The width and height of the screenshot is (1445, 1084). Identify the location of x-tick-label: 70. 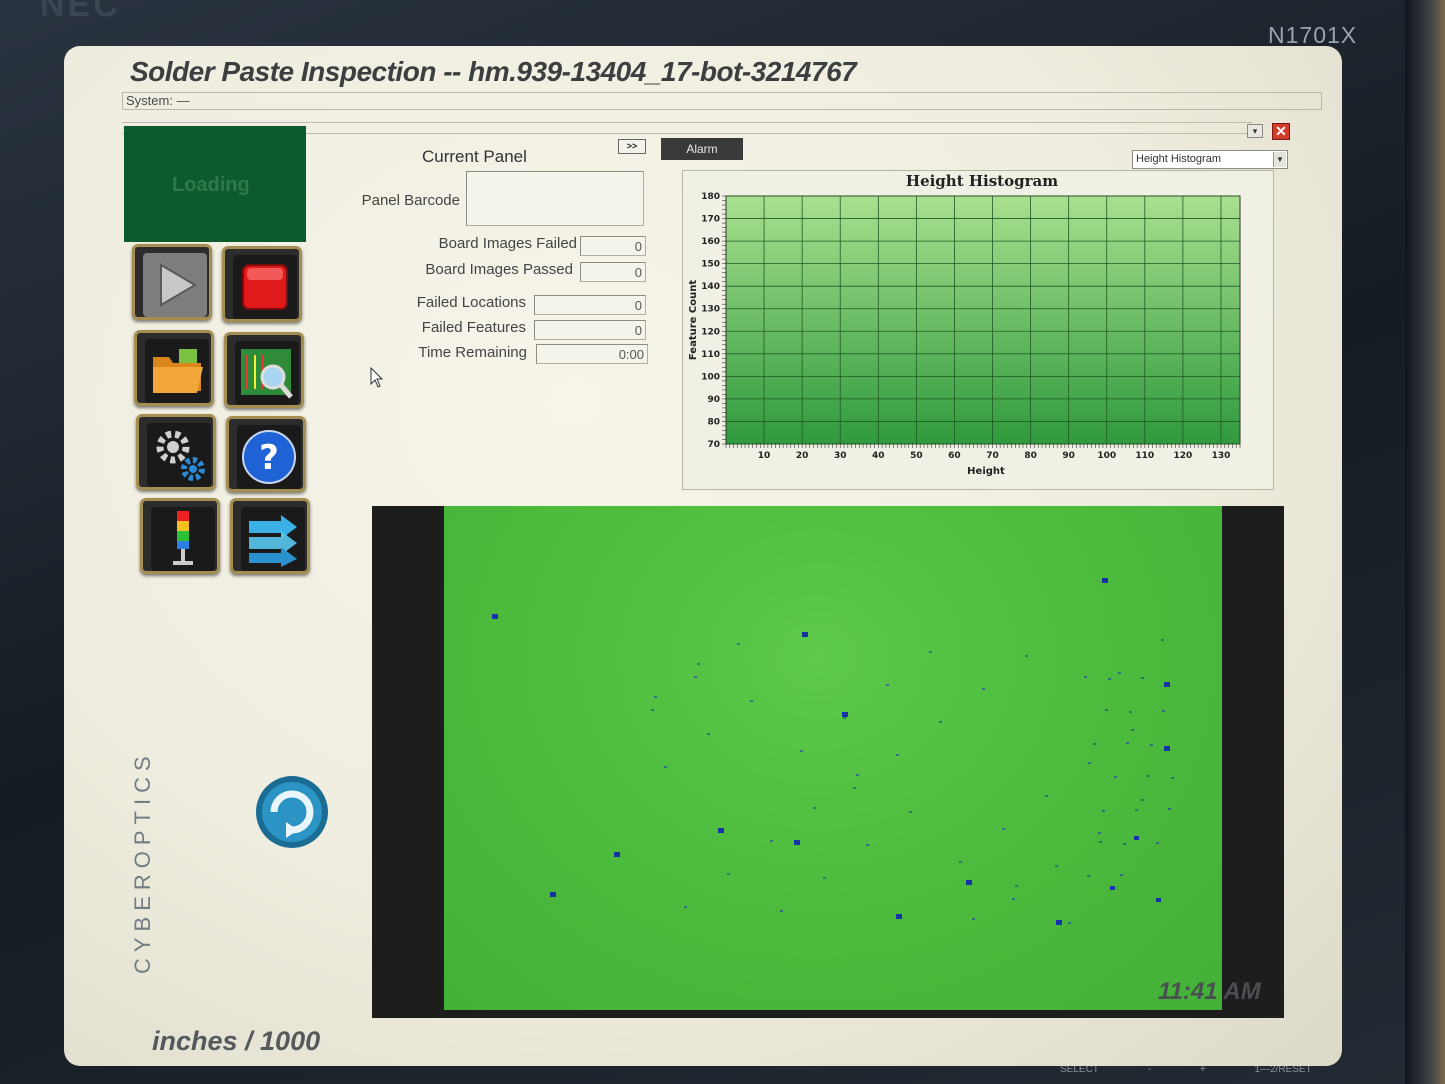
(992, 456).